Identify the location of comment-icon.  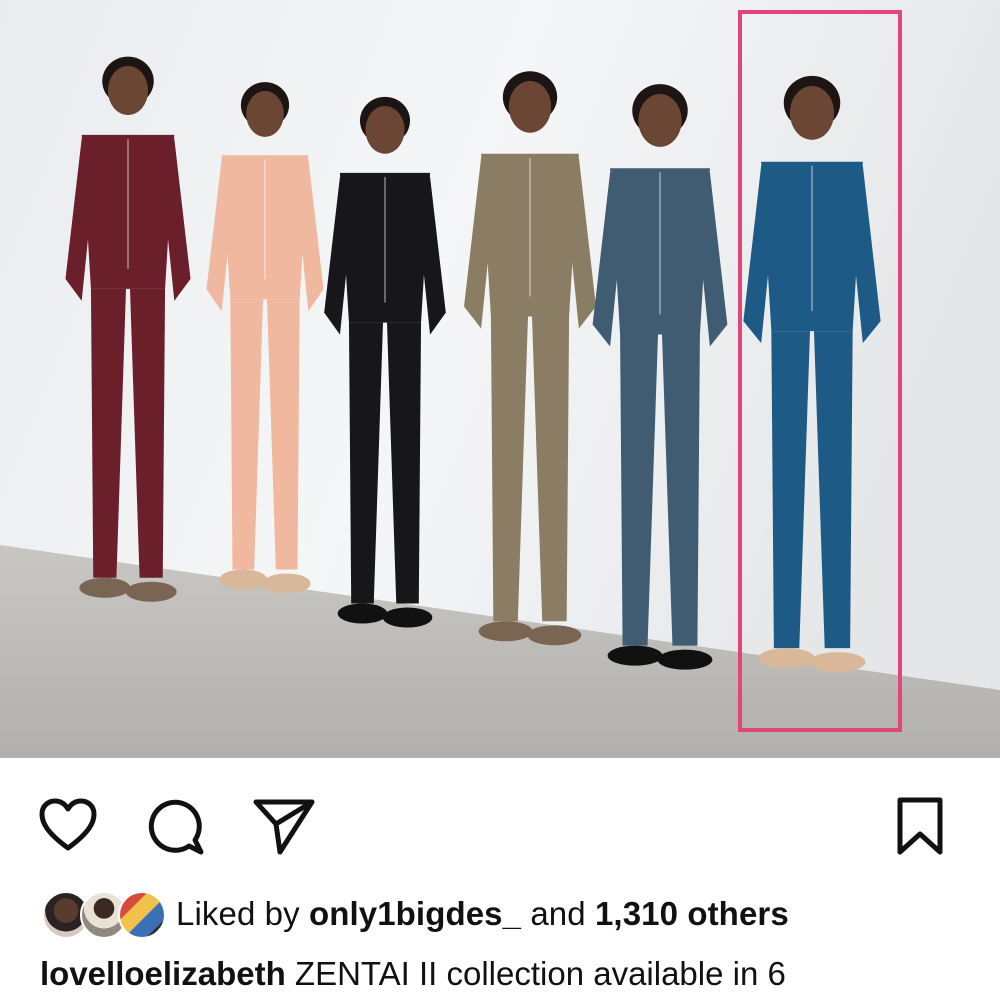
(177, 826).